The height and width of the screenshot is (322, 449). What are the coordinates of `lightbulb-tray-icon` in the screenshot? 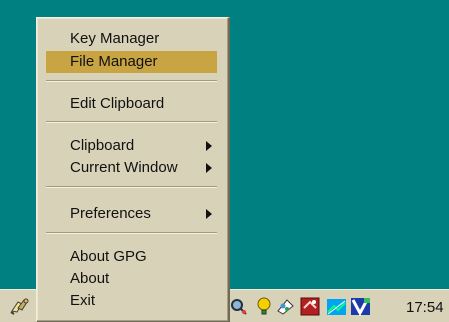 It's located at (264, 306).